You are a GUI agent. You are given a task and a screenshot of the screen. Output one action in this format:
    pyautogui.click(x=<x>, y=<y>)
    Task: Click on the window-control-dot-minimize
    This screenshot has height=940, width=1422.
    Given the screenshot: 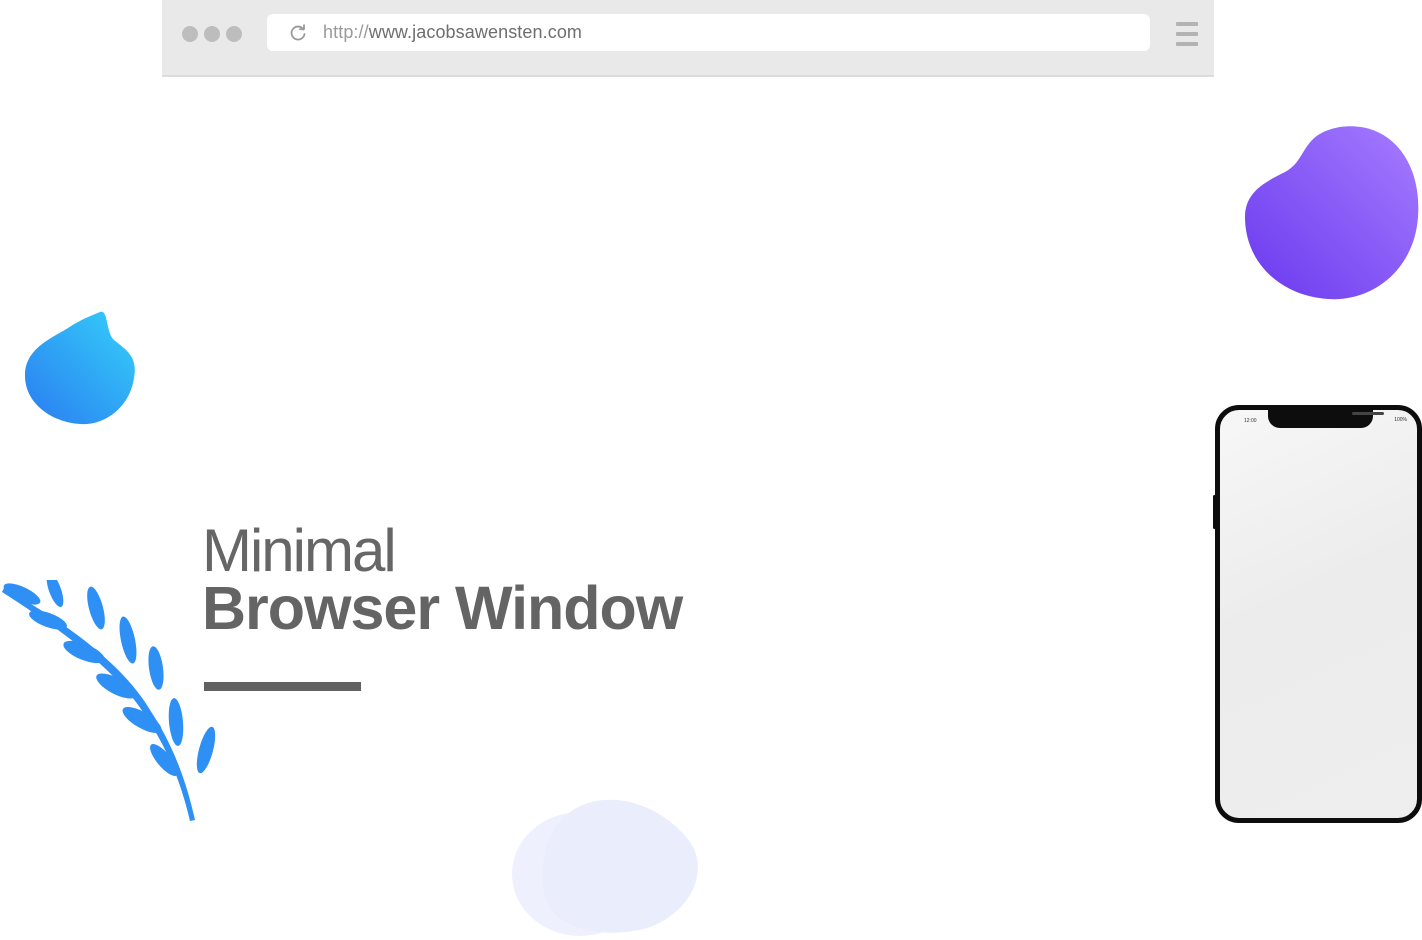 What is the action you would take?
    pyautogui.click(x=212, y=34)
    